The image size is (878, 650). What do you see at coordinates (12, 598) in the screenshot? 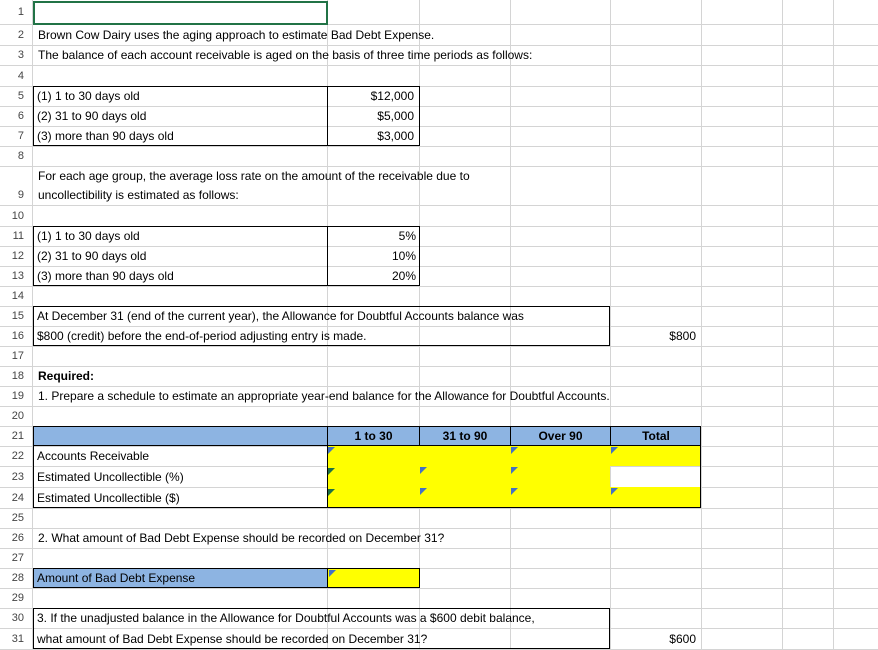
I see `row-number: 29` at bounding box center [12, 598].